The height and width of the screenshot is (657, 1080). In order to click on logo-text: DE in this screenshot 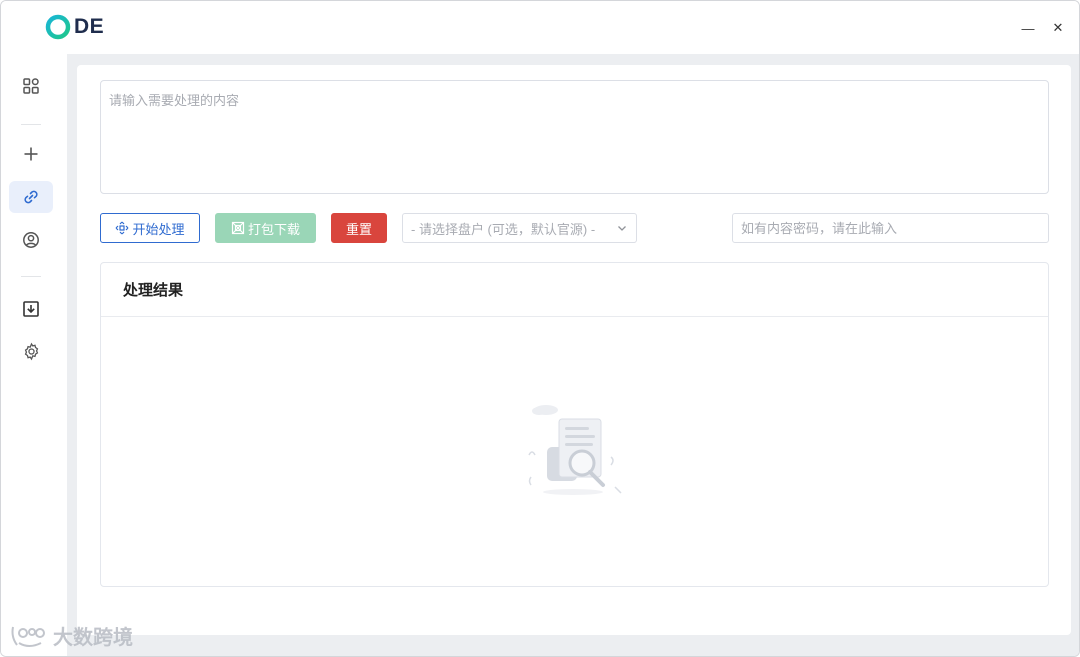, I will do `click(89, 26)`.